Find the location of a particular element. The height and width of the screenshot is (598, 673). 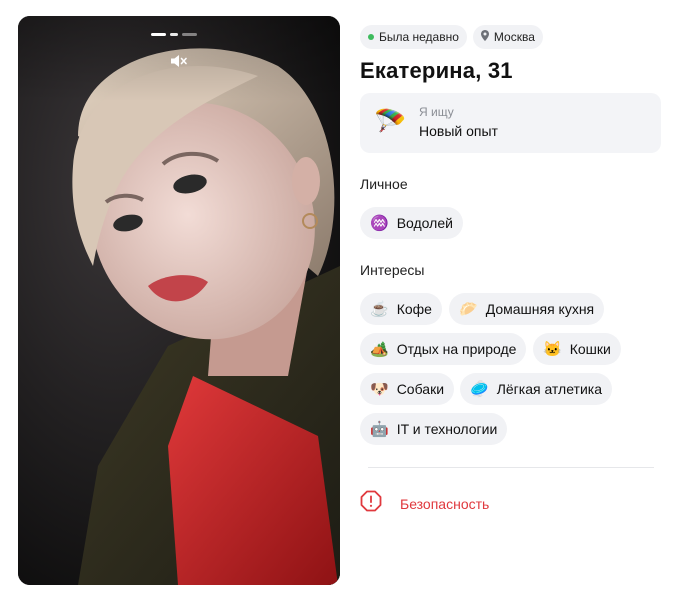

warning-icon is located at coordinates (371, 503).